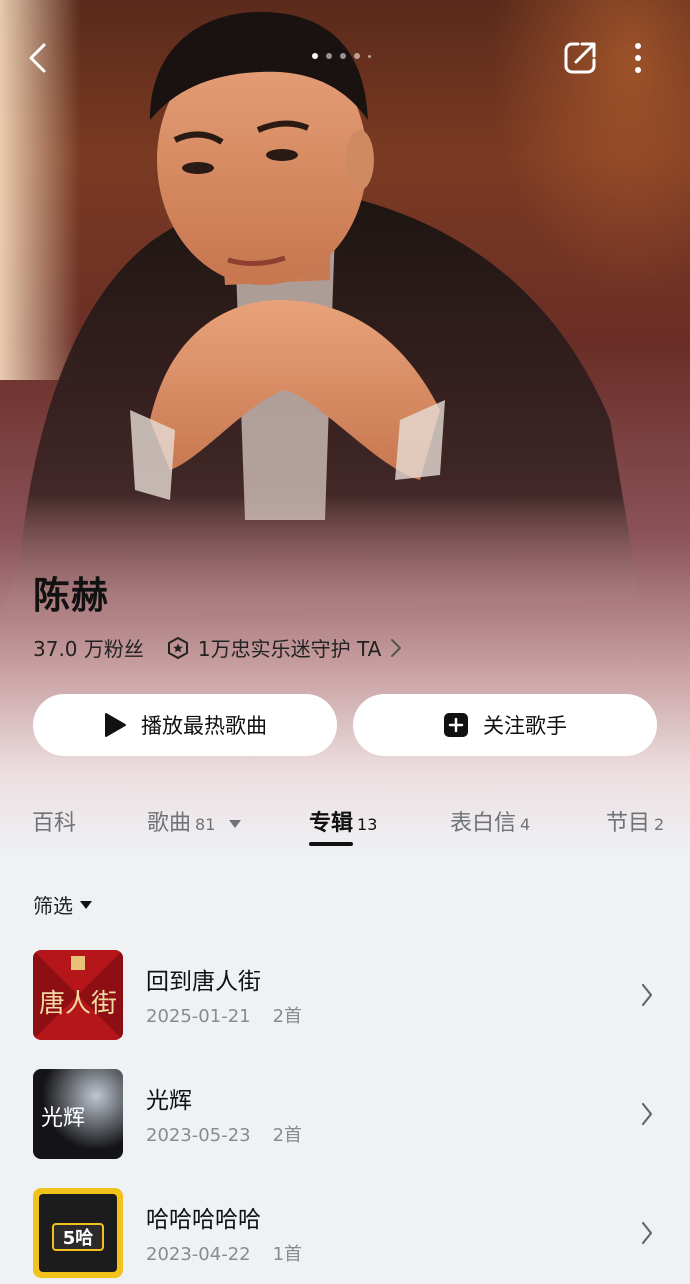 This screenshot has height=1284, width=690. I want to click on album-tracks: 1首, so click(287, 1254).